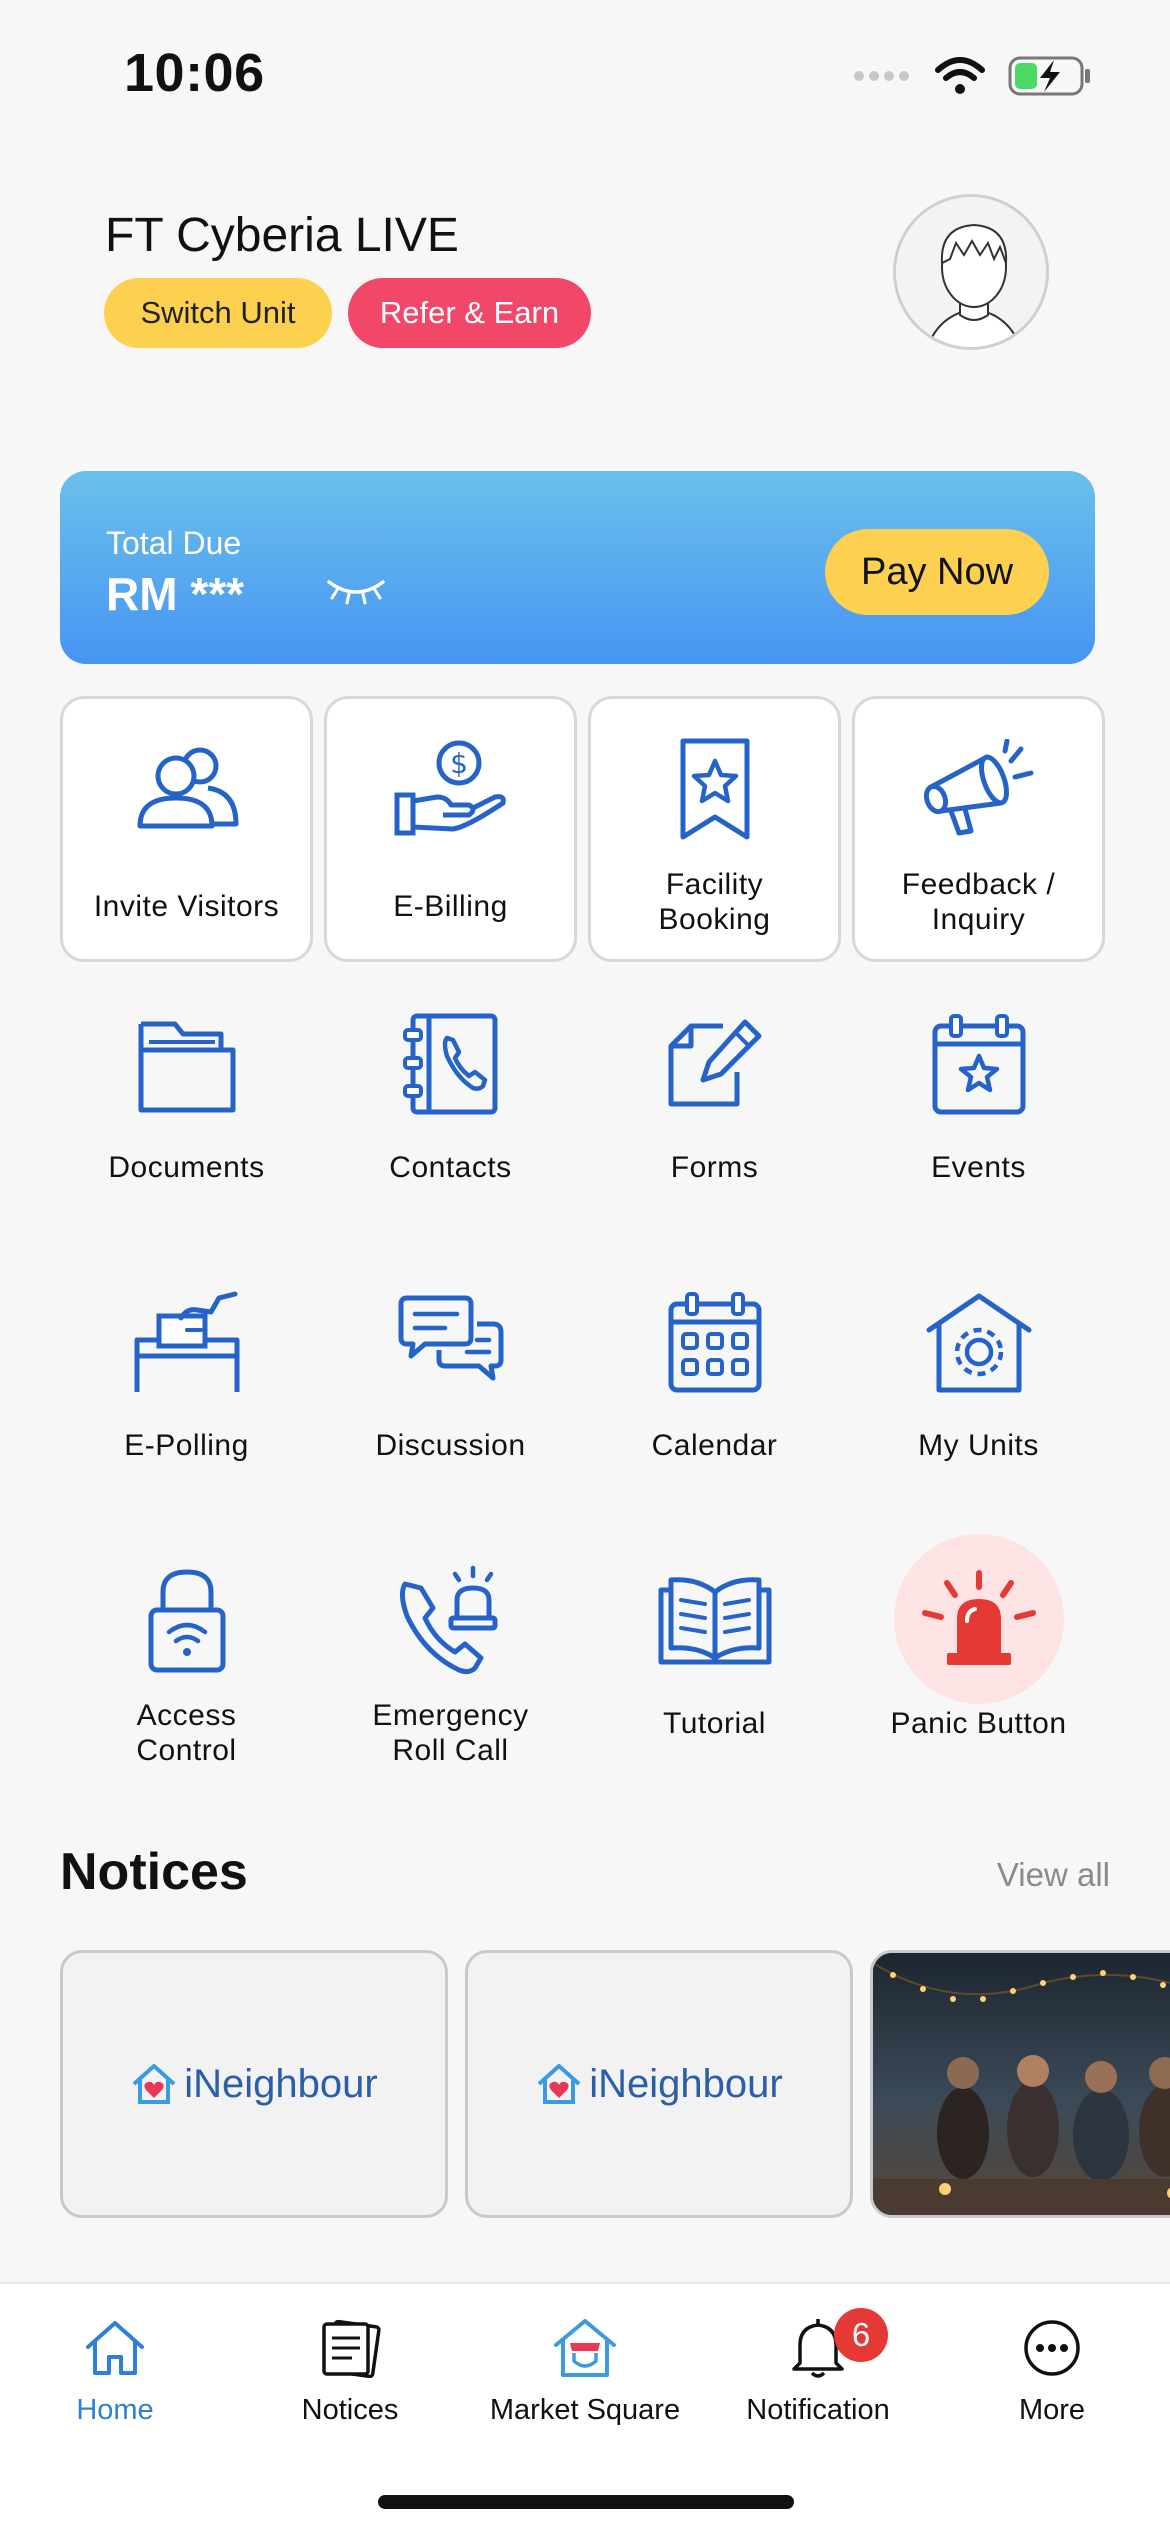  I want to click on discussion-tile: Discussion, so click(450, 1385).